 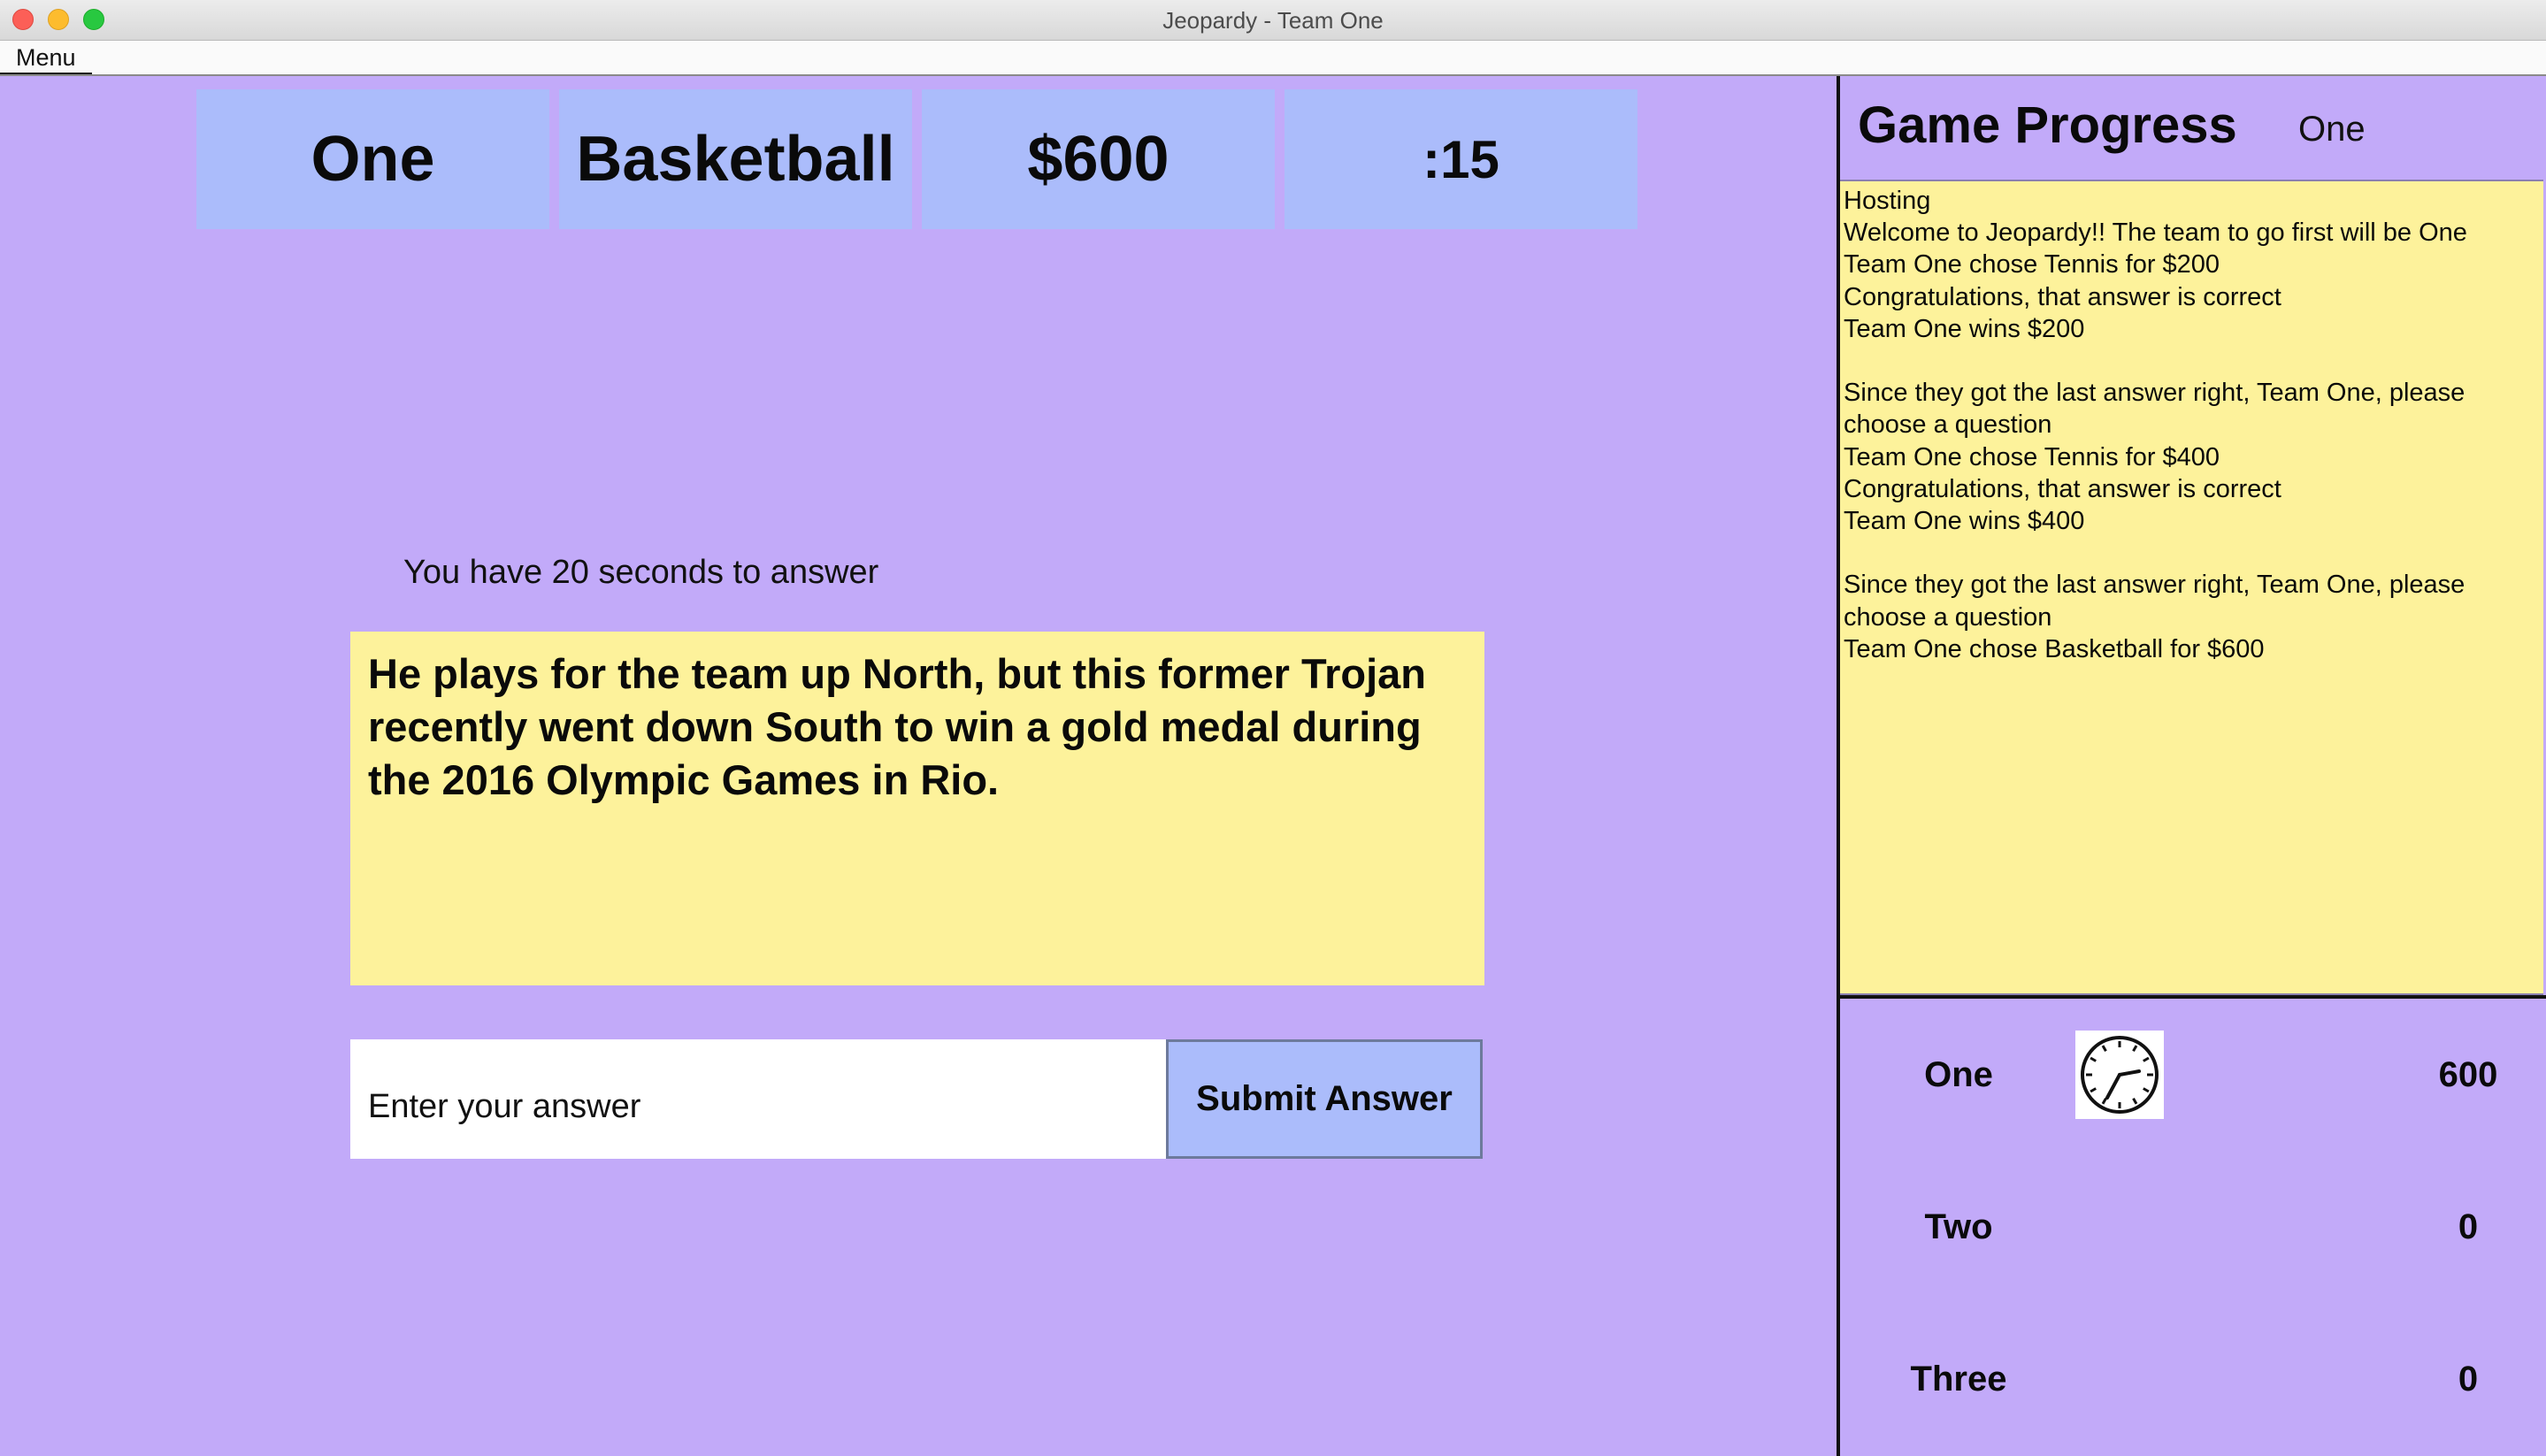 What do you see at coordinates (2332, 129) in the screenshot?
I see `progress-current-team: One` at bounding box center [2332, 129].